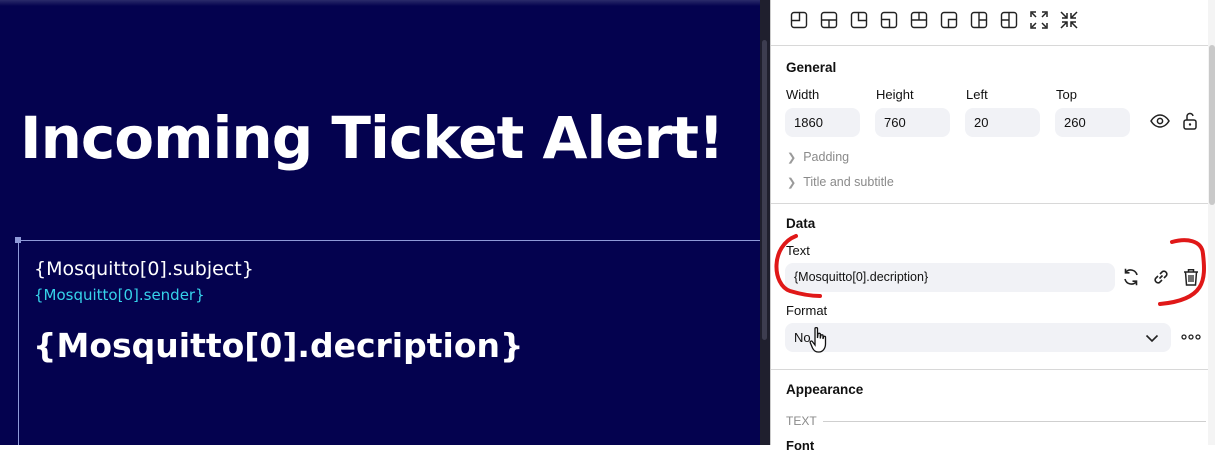  What do you see at coordinates (798, 266) in the screenshot?
I see `annotation-left-bracket` at bounding box center [798, 266].